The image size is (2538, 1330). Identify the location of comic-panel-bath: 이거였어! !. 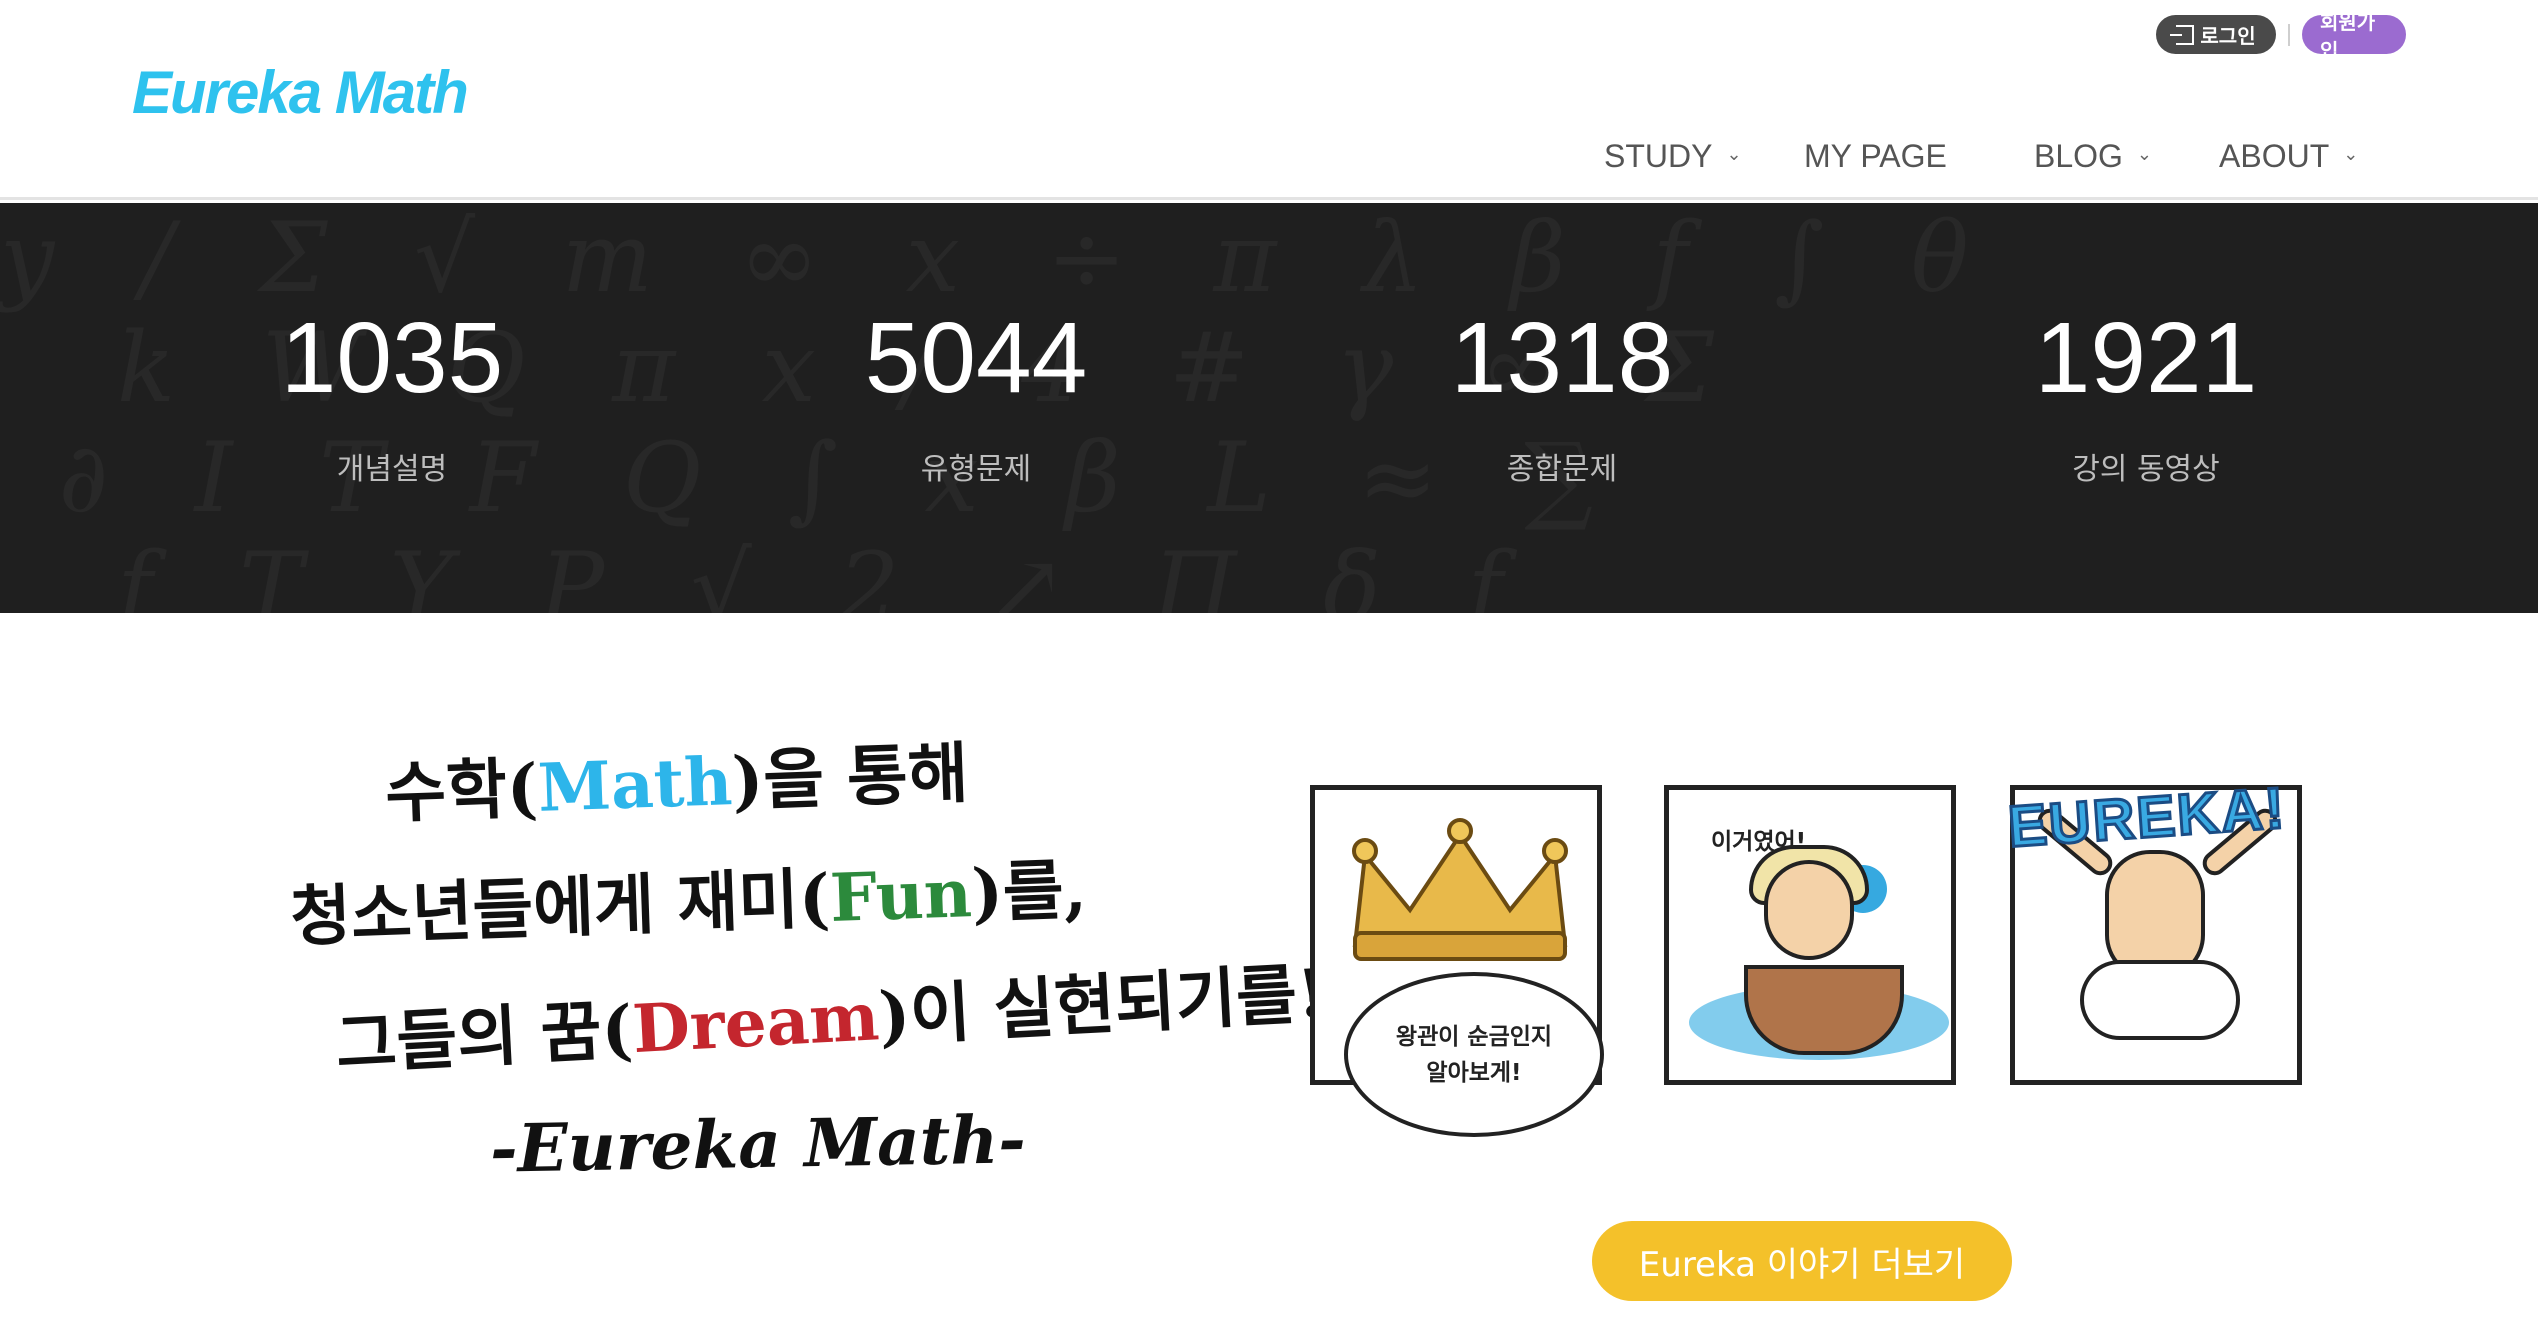
(1810, 935).